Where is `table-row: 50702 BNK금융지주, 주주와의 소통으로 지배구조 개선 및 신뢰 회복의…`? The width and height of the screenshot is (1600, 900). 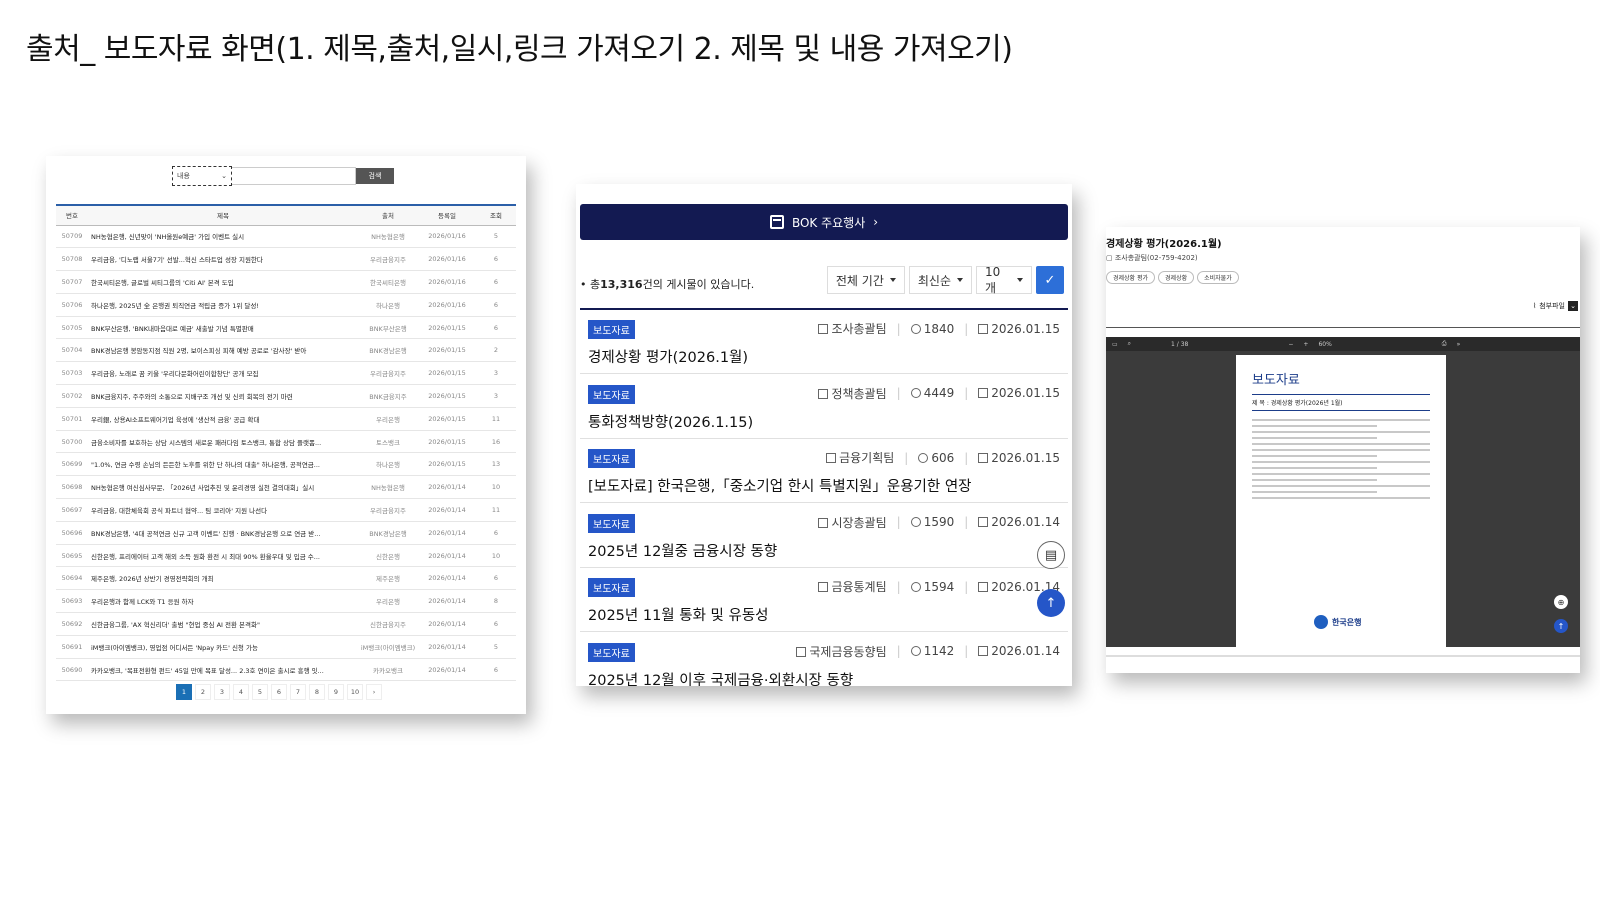 table-row: 50702 BNK금융지주, 주주와의 소통으로 지배구조 개선 및 신뢰 회복의… is located at coordinates (286, 396).